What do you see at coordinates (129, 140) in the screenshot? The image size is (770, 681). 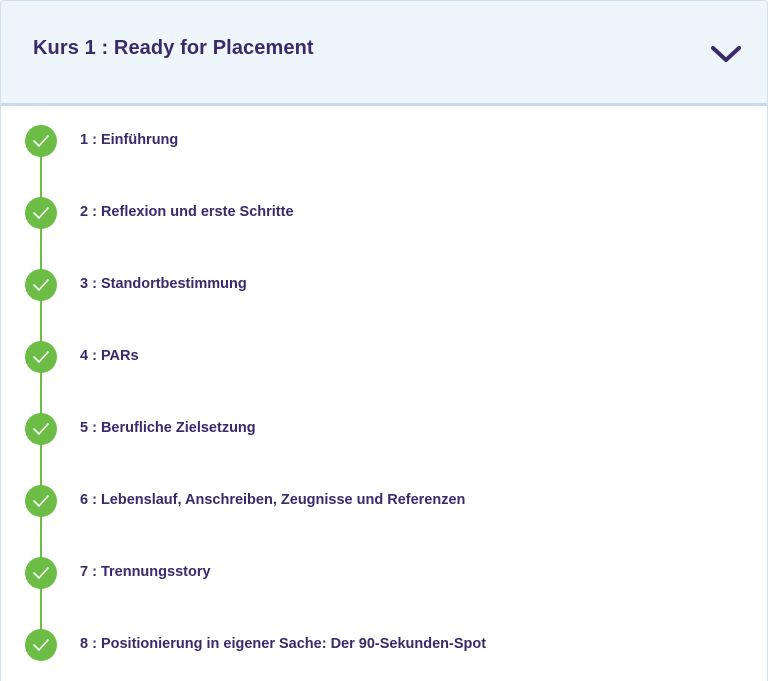 I see `lesson-label: 1 : Einführung` at bounding box center [129, 140].